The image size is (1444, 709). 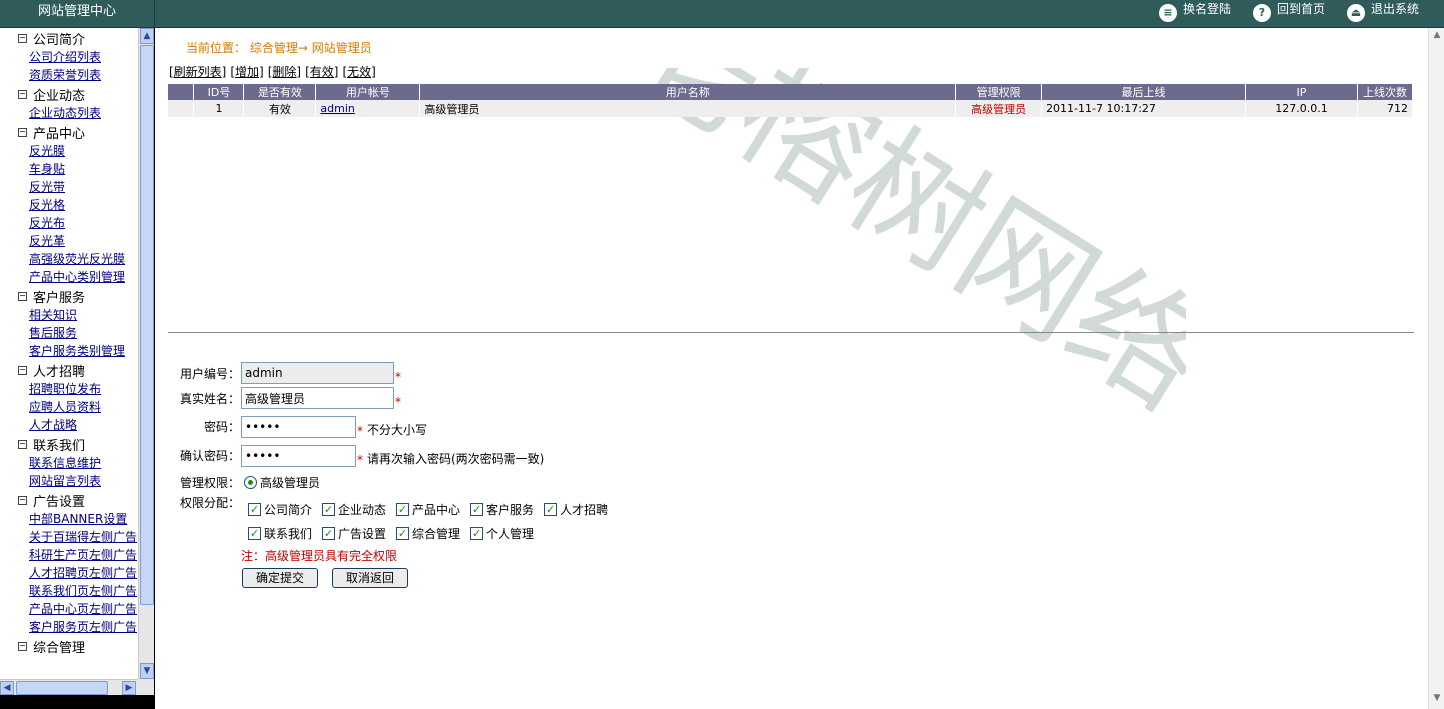 I want to click on home-button: ? 回到首页, so click(x=1289, y=13).